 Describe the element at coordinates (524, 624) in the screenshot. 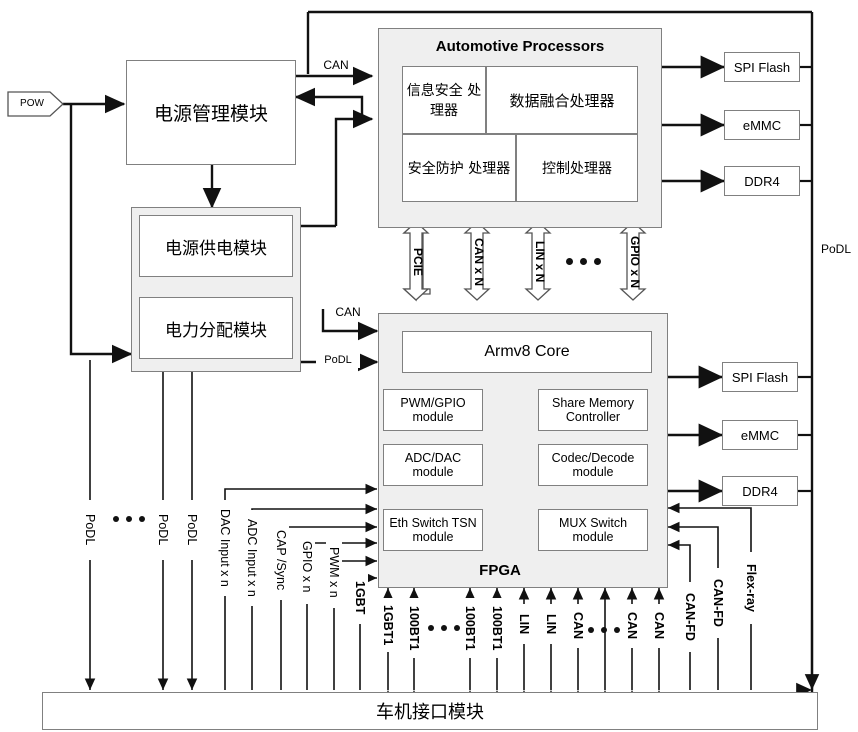

I see `signal-label-lin-1: LIN` at that location.